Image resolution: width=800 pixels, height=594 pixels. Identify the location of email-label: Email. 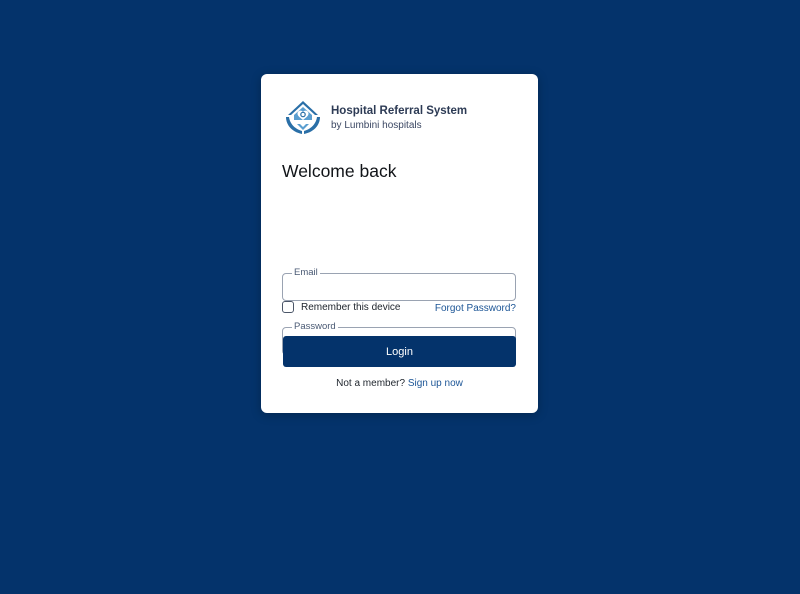
(306, 272).